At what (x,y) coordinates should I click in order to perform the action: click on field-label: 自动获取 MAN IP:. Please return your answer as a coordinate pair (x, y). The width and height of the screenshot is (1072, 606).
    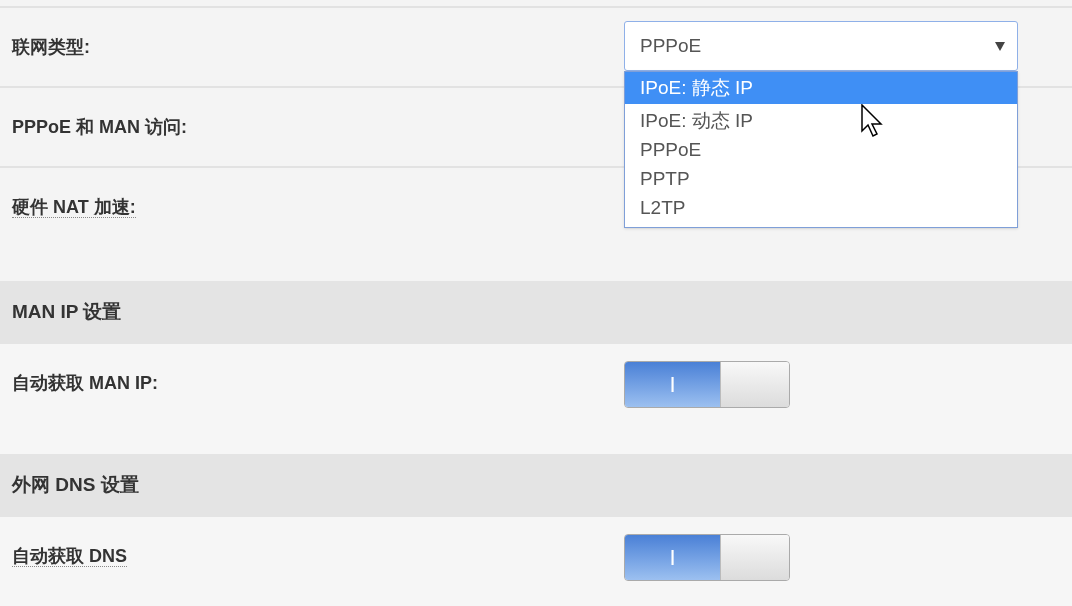
    Looking at the image, I should click on (85, 383).